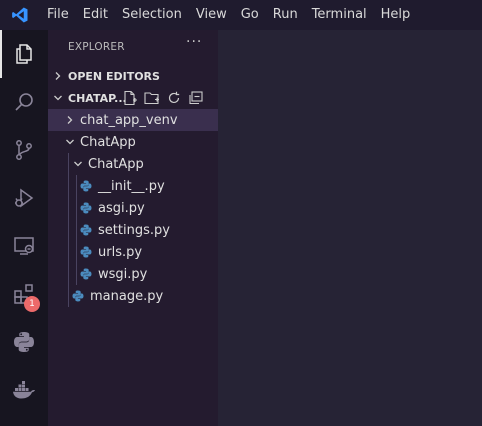 The width and height of the screenshot is (482, 426). What do you see at coordinates (194, 42) in the screenshot?
I see `more-actions-icon: ···` at bounding box center [194, 42].